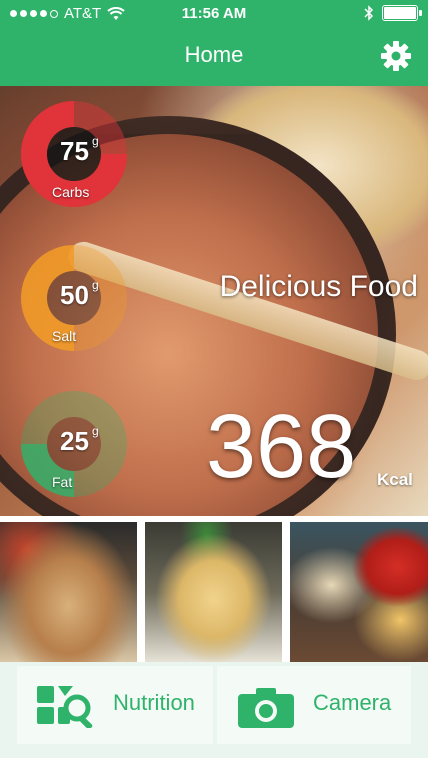 This screenshot has height=758, width=428. I want to click on stat-carbs: 75 g Carbs, so click(72, 152).